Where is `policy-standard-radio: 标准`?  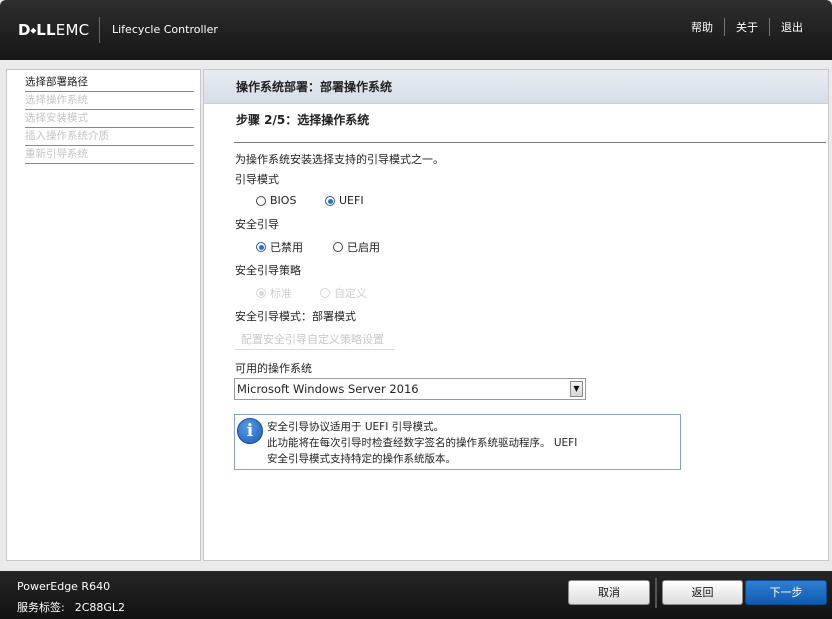 policy-standard-radio: 标准 is located at coordinates (274, 293).